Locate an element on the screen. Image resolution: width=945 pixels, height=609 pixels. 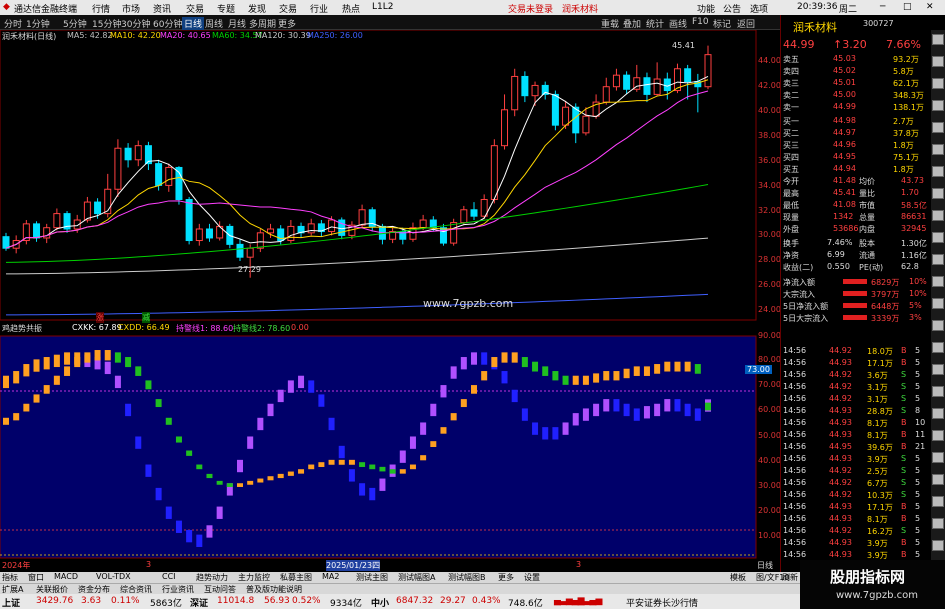
menu-xuanxiang: 选项 is located at coordinates (759, 8).